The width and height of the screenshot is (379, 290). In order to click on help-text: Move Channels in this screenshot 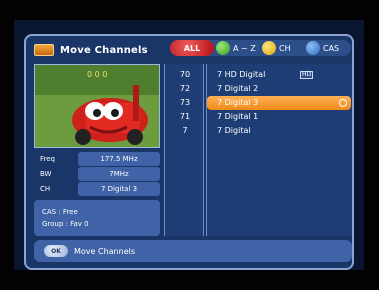, I will do `click(105, 251)`.